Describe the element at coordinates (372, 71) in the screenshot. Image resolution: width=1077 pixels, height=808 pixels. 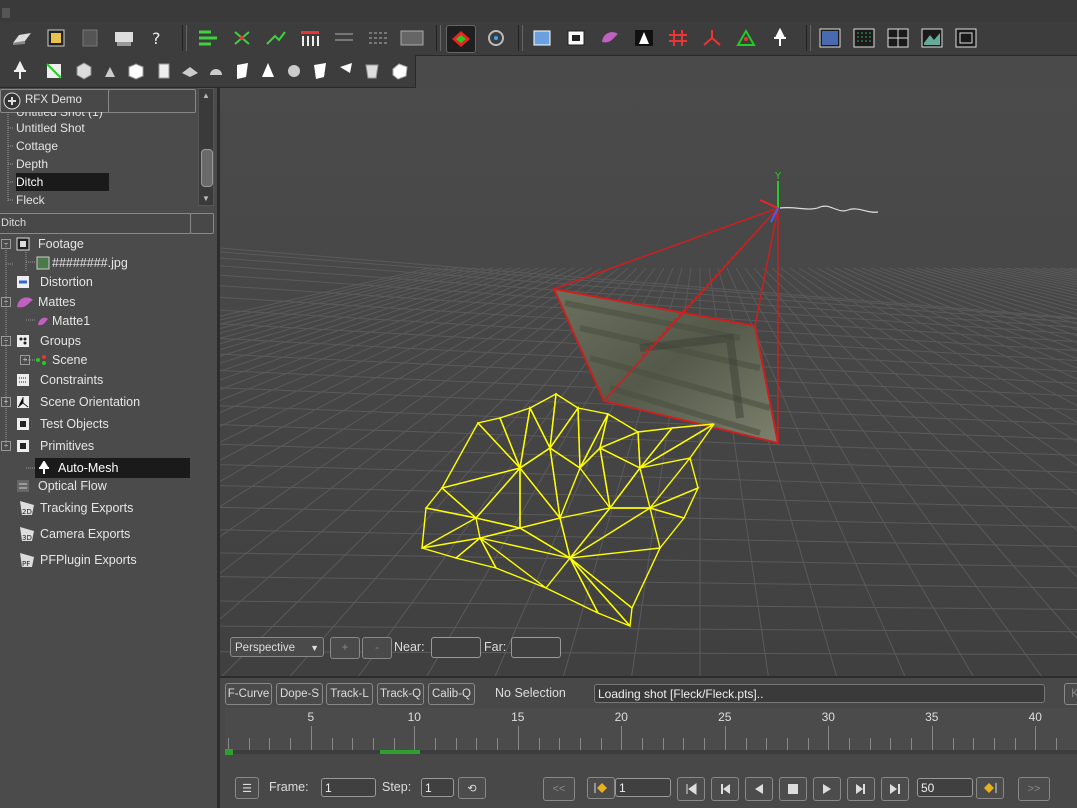
I see `bucket-primitive-icon` at that location.